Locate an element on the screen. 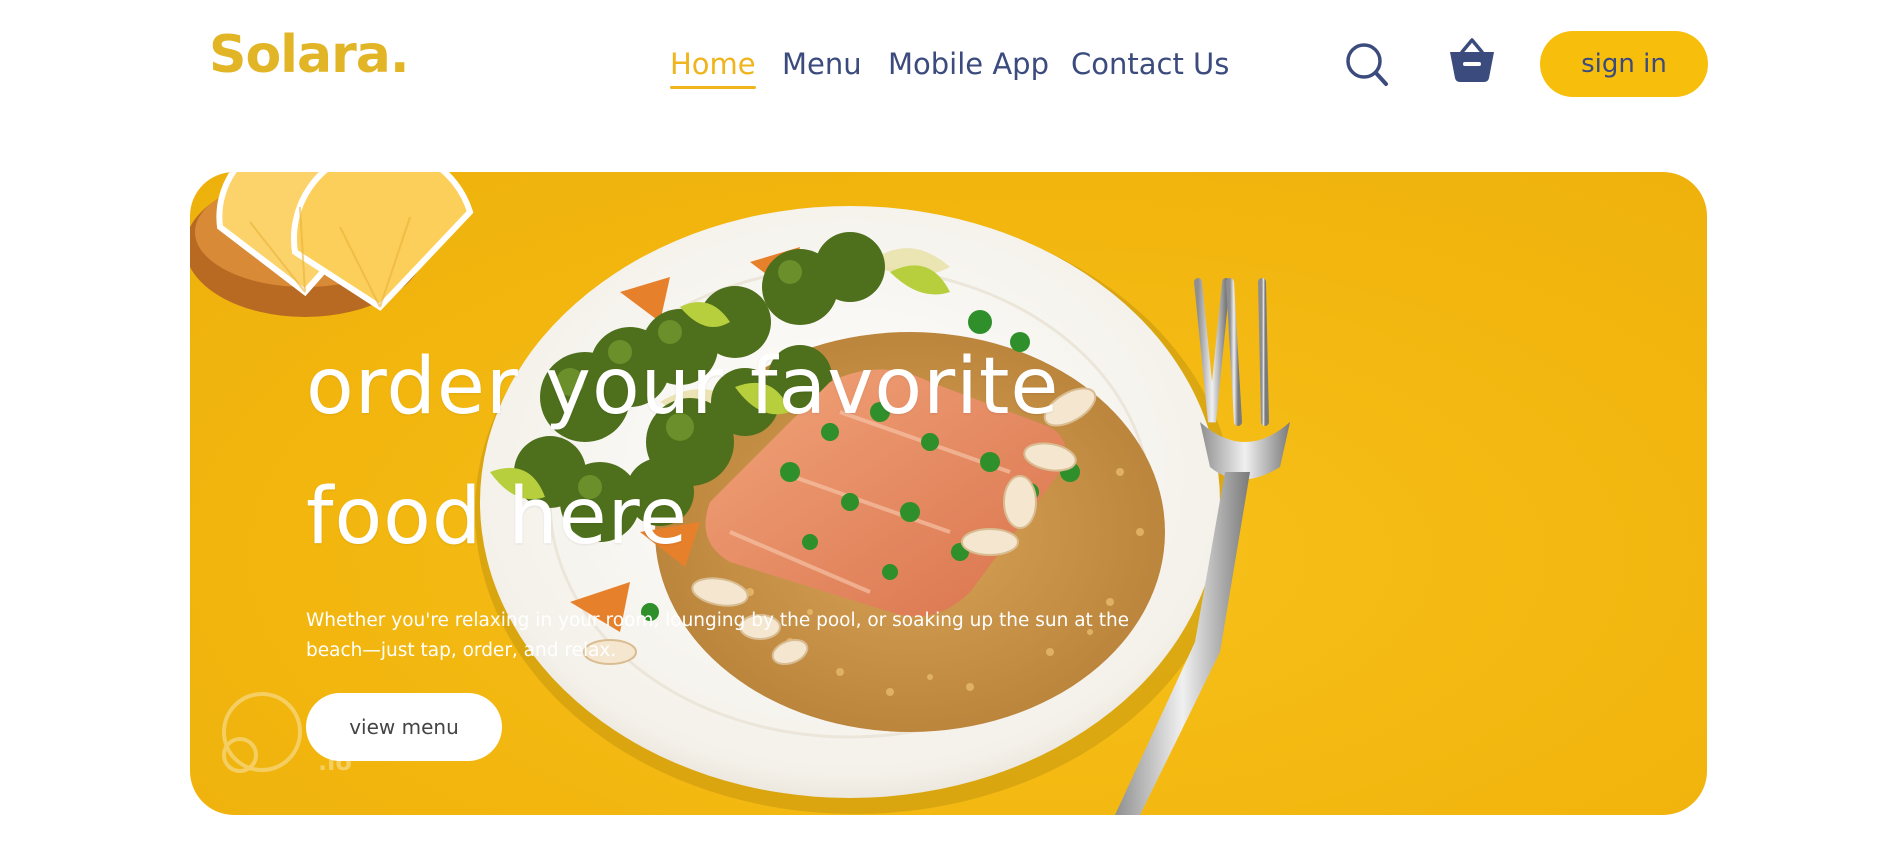 Image resolution: width=1896 pixels, height=865 pixels. sign-in-button: sign in is located at coordinates (1624, 64).